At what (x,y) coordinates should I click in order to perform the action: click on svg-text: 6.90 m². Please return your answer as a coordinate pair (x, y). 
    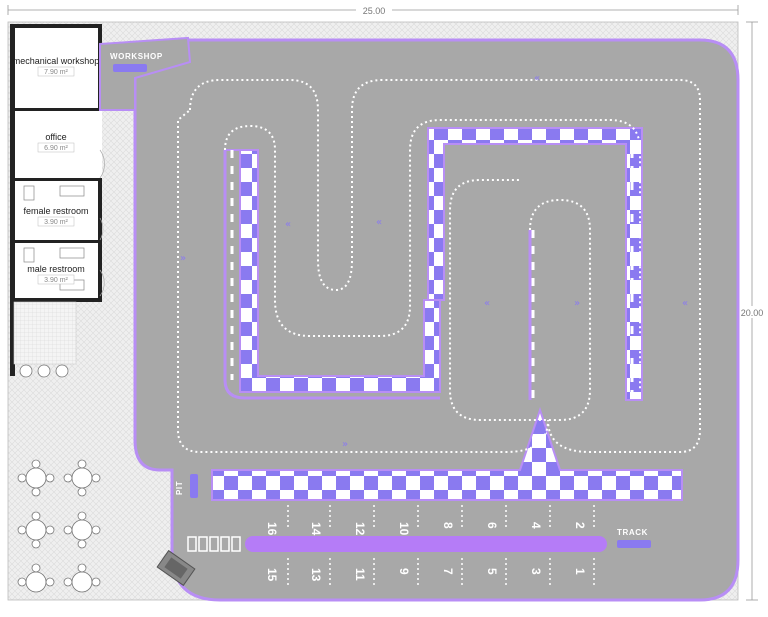
    Looking at the image, I should click on (56, 148).